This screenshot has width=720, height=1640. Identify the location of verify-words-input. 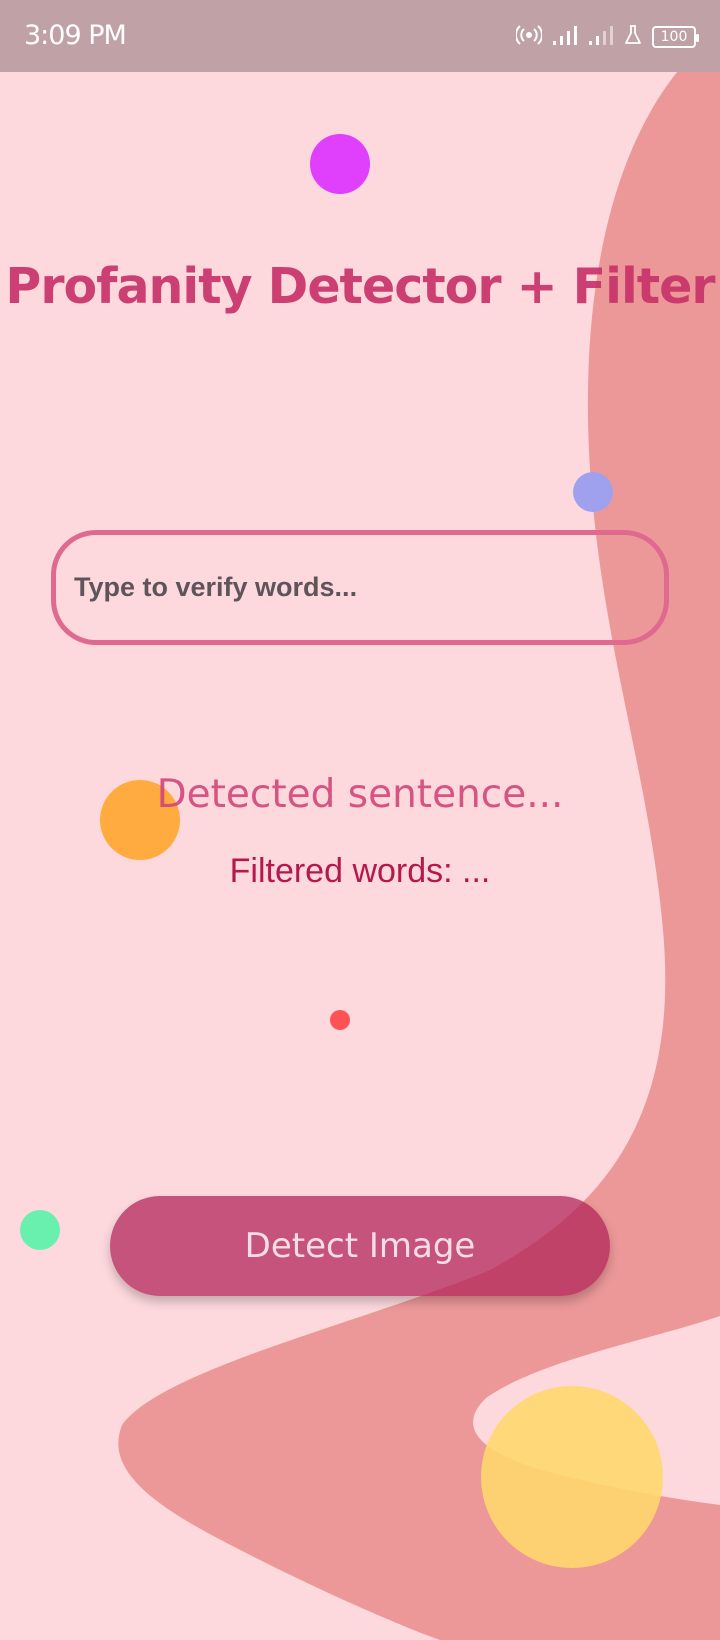
(360, 587).